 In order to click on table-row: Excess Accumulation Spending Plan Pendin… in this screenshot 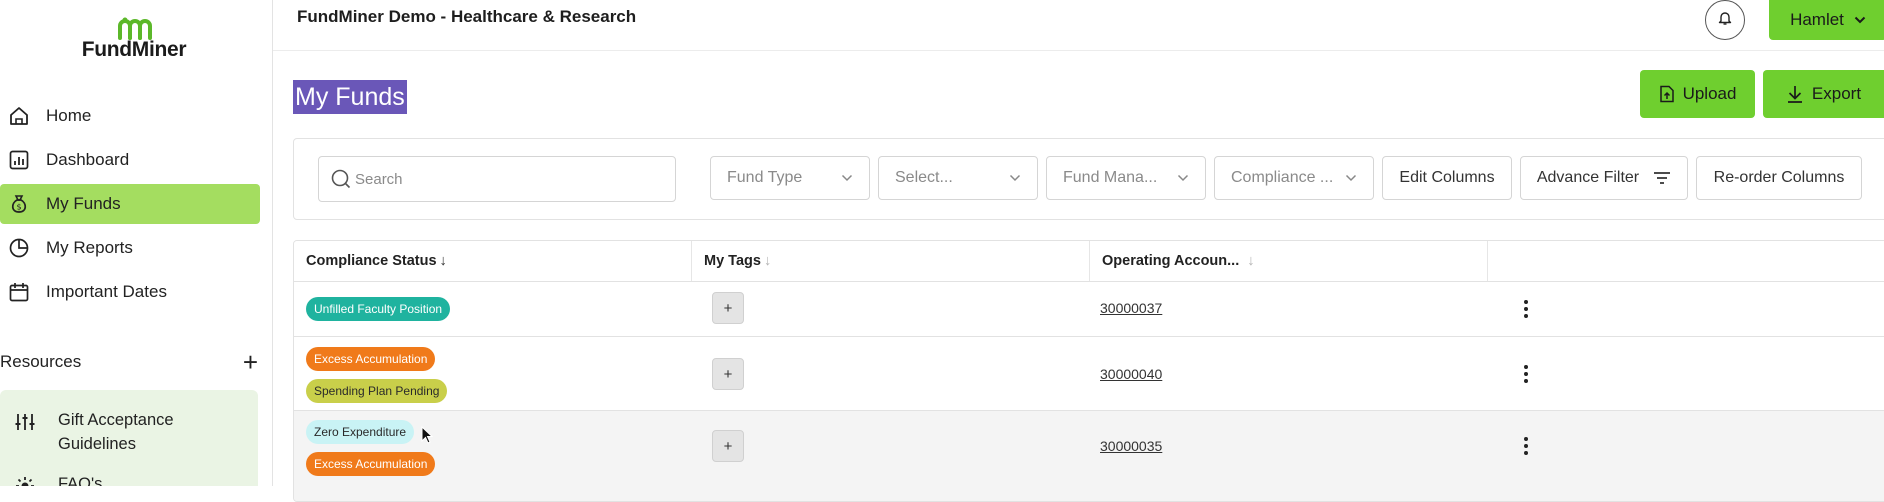, I will do `click(1089, 374)`.